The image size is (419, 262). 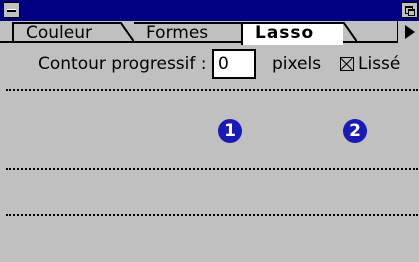 I want to click on tab-lasso-label: Lasso, so click(x=285, y=33).